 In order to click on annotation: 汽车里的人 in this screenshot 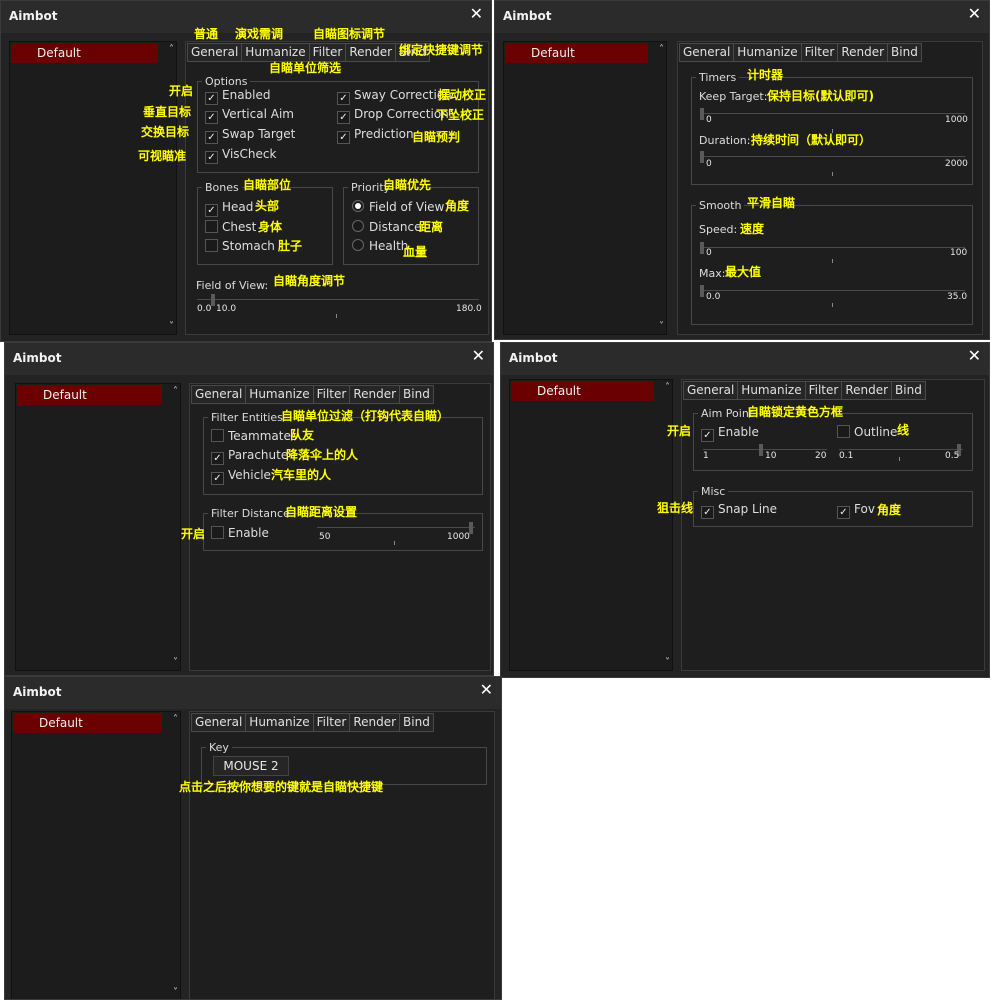, I will do `click(301, 475)`.